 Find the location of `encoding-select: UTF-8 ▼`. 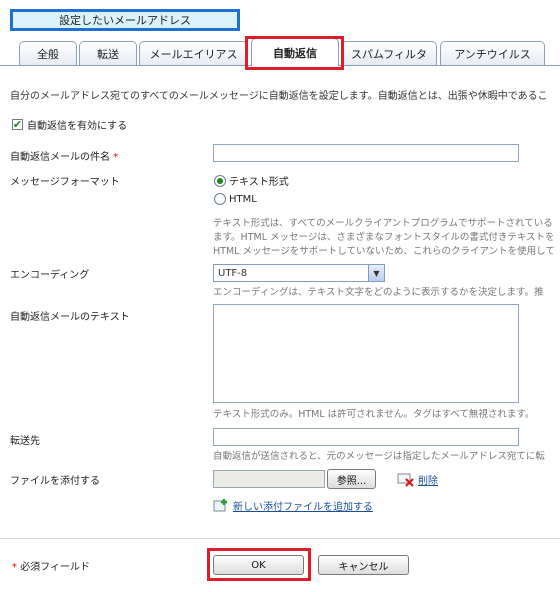

encoding-select: UTF-8 ▼ is located at coordinates (299, 273).